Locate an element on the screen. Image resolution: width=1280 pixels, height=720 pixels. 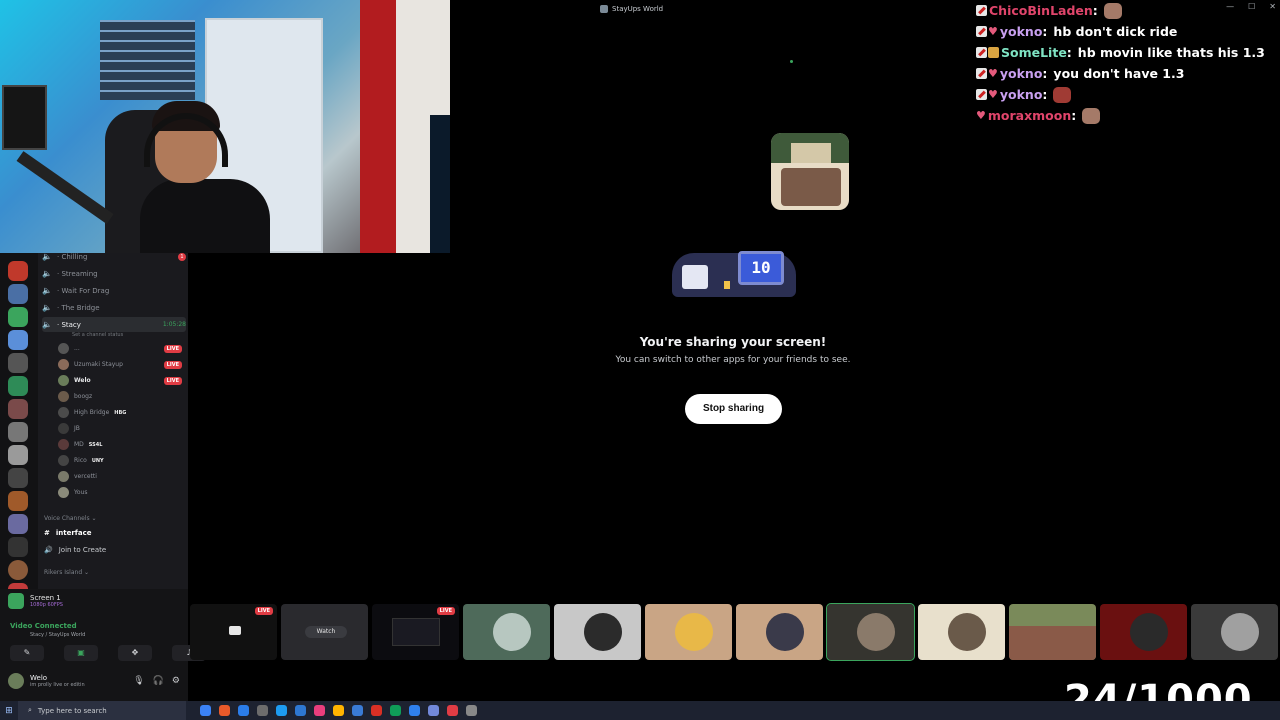
voice-member: Rico UNY is located at coordinates (120, 460).